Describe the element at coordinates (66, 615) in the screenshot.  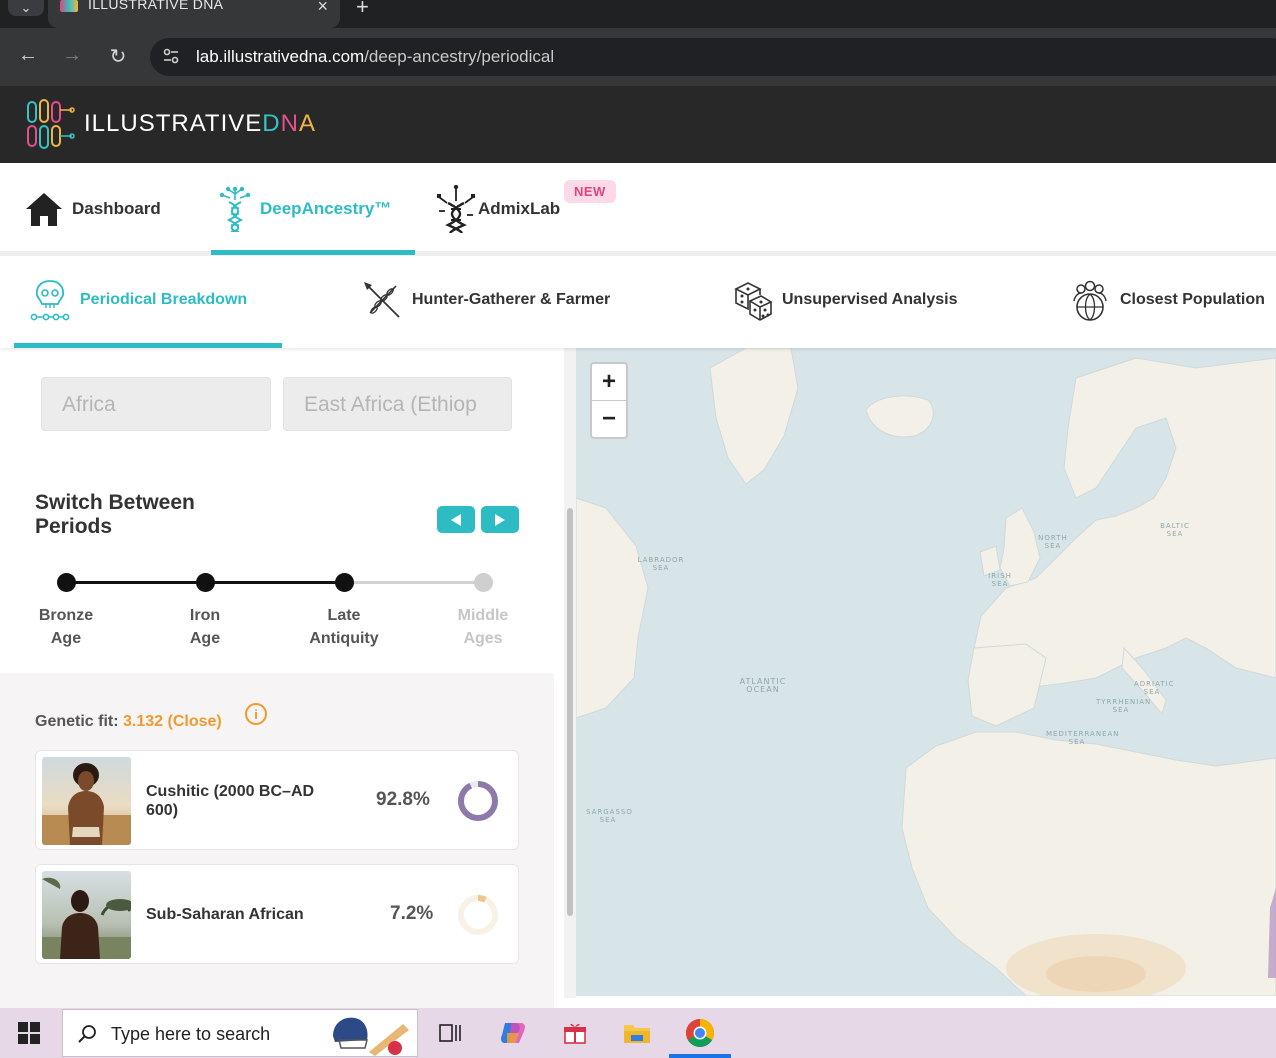
I see `period-label-line: Bronze` at that location.